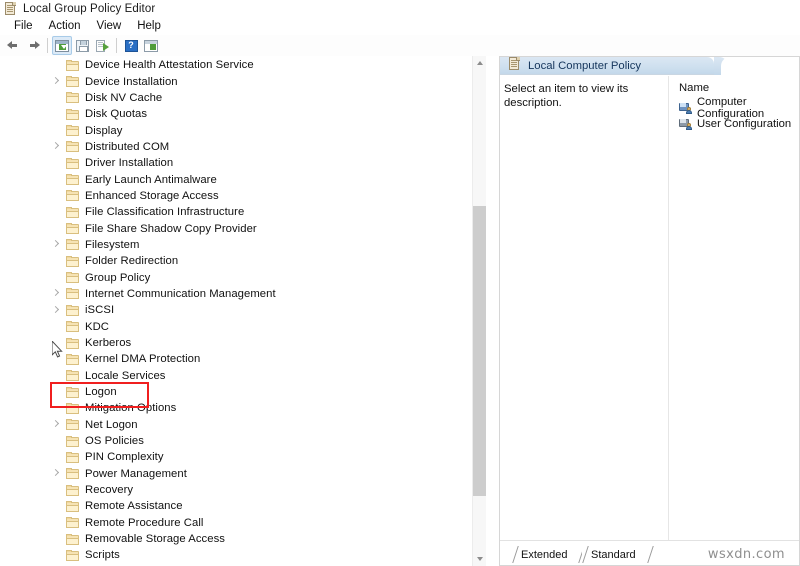 The width and height of the screenshot is (800, 566). What do you see at coordinates (131, 45) in the screenshot?
I see `help-button: ?` at bounding box center [131, 45].